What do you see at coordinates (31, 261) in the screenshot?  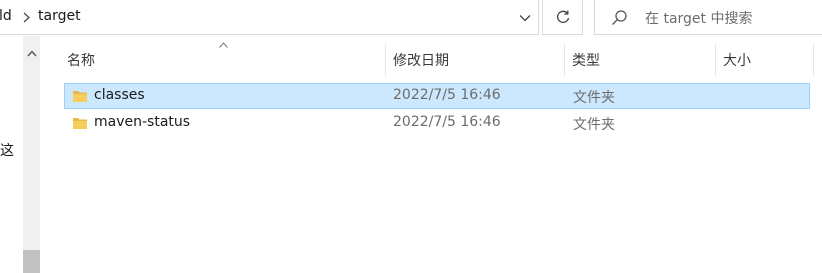 I see `scrollbar-thumb` at bounding box center [31, 261].